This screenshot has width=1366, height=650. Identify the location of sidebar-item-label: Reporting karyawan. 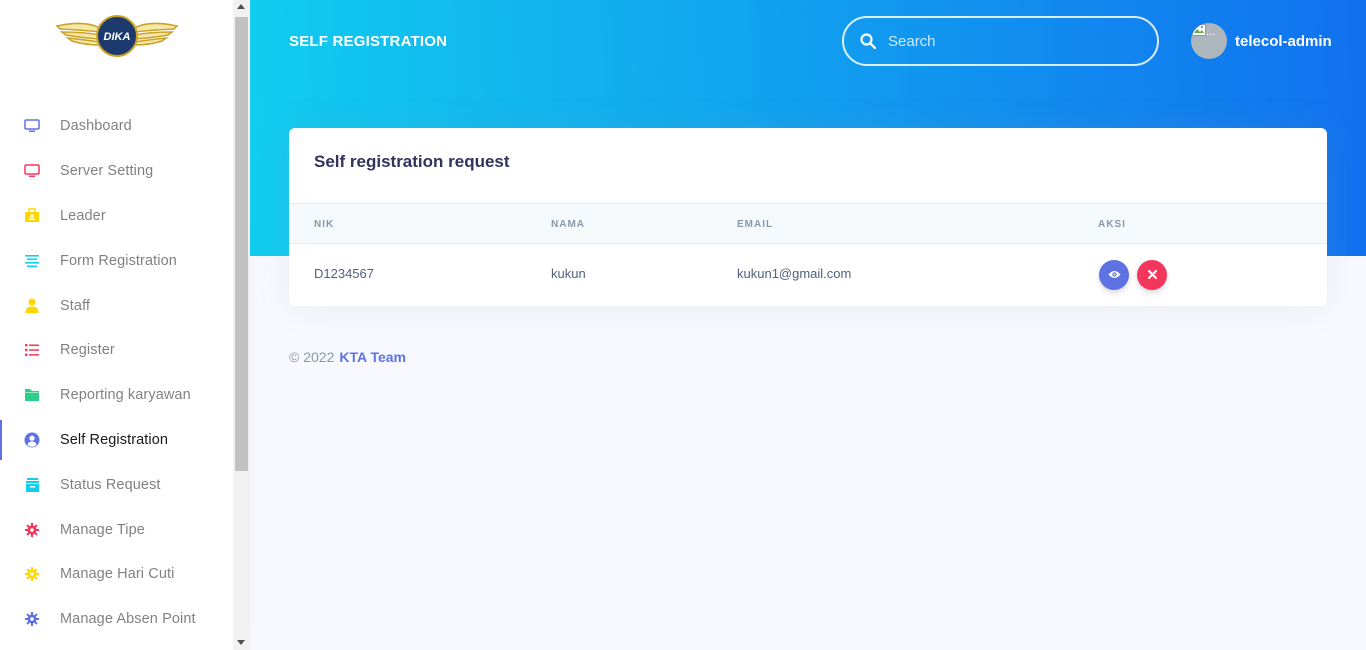
(125, 395).